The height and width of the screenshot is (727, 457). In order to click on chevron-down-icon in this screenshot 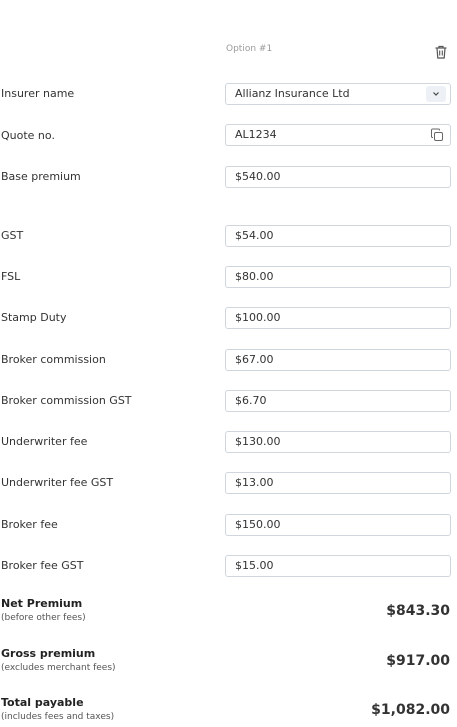, I will do `click(436, 94)`.